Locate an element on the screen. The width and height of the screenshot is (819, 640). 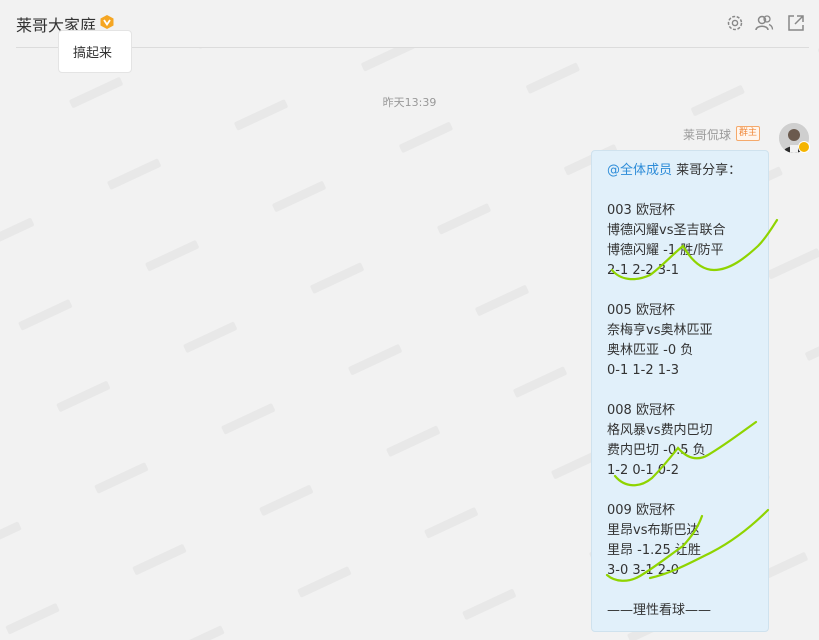
message-line: 2-1 2-2 3-1 is located at coordinates (643, 270).